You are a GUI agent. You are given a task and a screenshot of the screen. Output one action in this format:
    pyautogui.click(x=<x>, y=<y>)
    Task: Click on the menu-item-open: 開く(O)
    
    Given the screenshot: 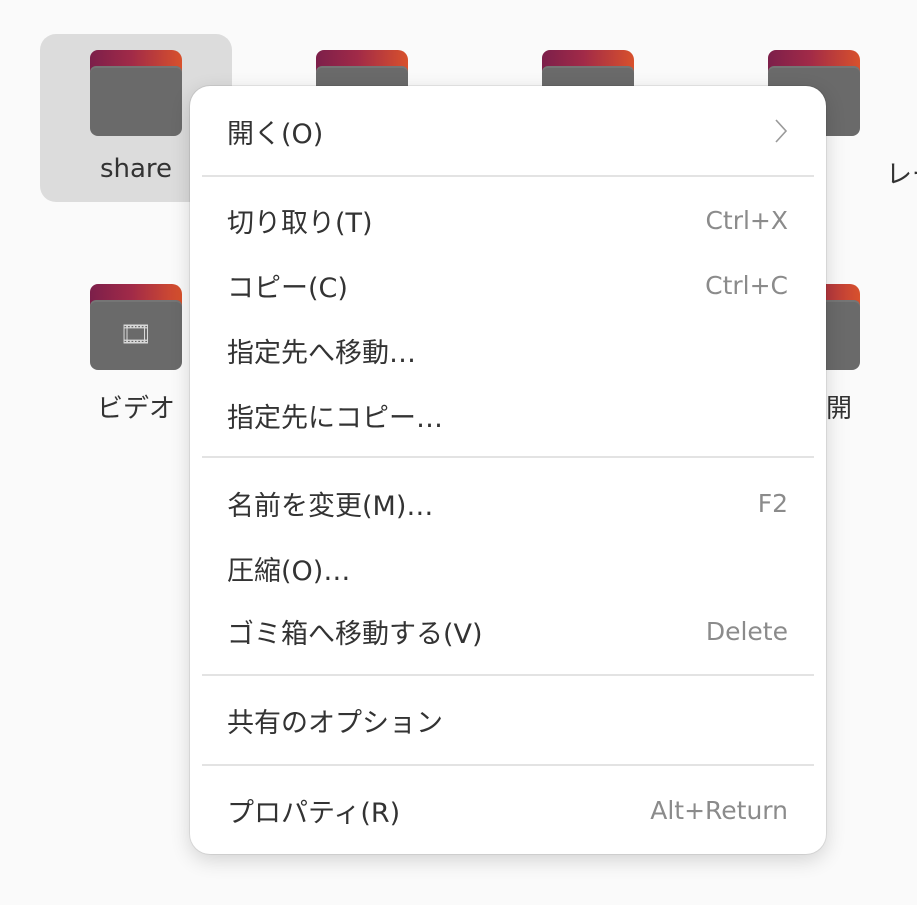 What is the action you would take?
    pyautogui.click(x=508, y=131)
    